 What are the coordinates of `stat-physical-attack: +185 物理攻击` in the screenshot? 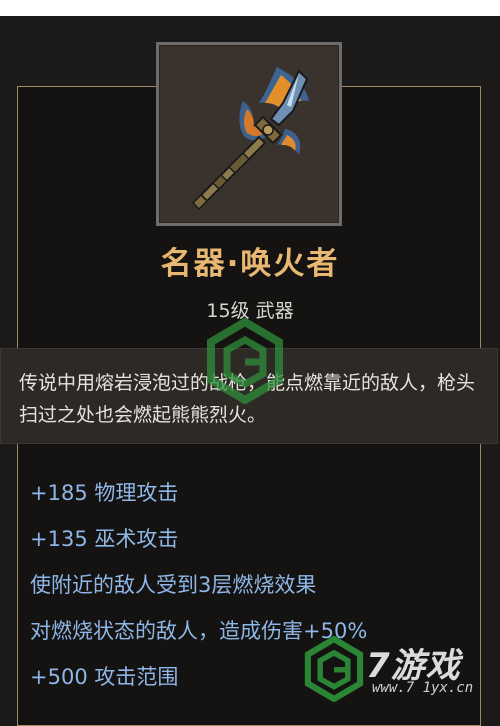 It's located at (104, 493).